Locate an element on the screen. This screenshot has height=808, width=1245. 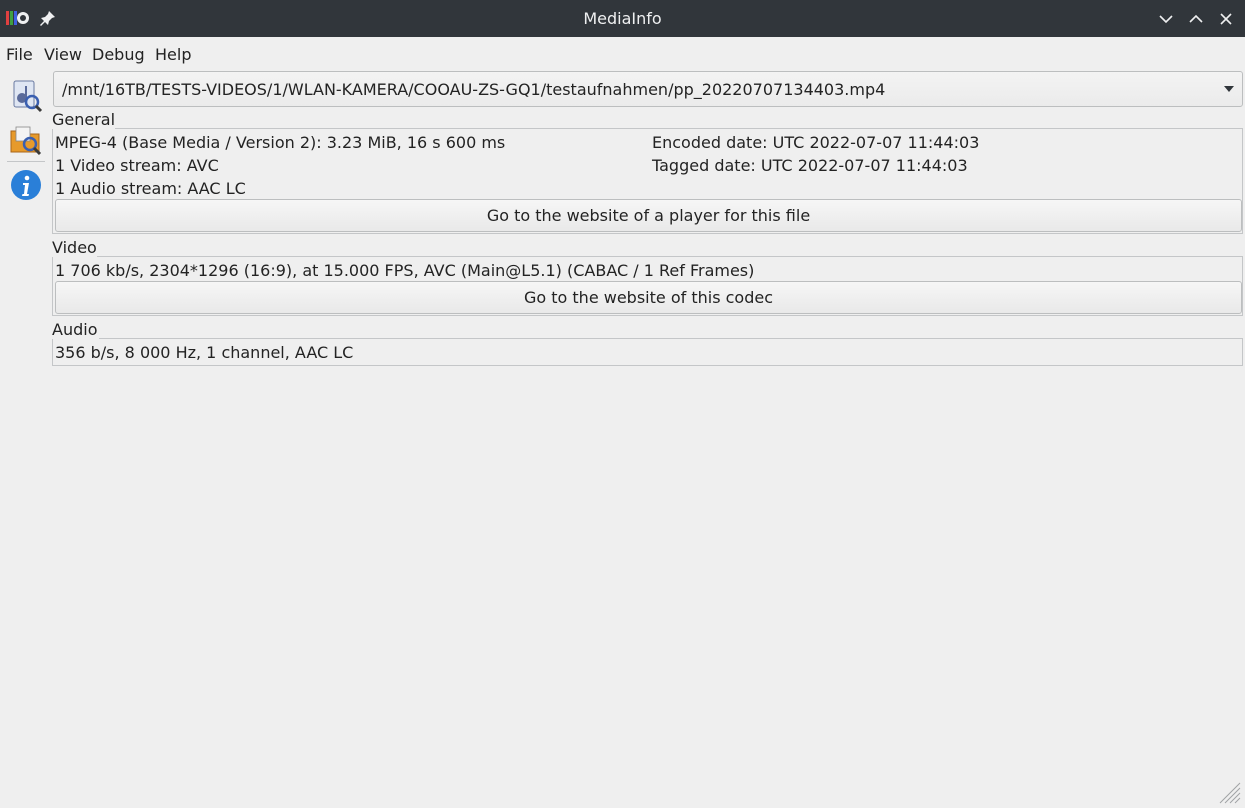
open-file-icon is located at coordinates (26, 96).